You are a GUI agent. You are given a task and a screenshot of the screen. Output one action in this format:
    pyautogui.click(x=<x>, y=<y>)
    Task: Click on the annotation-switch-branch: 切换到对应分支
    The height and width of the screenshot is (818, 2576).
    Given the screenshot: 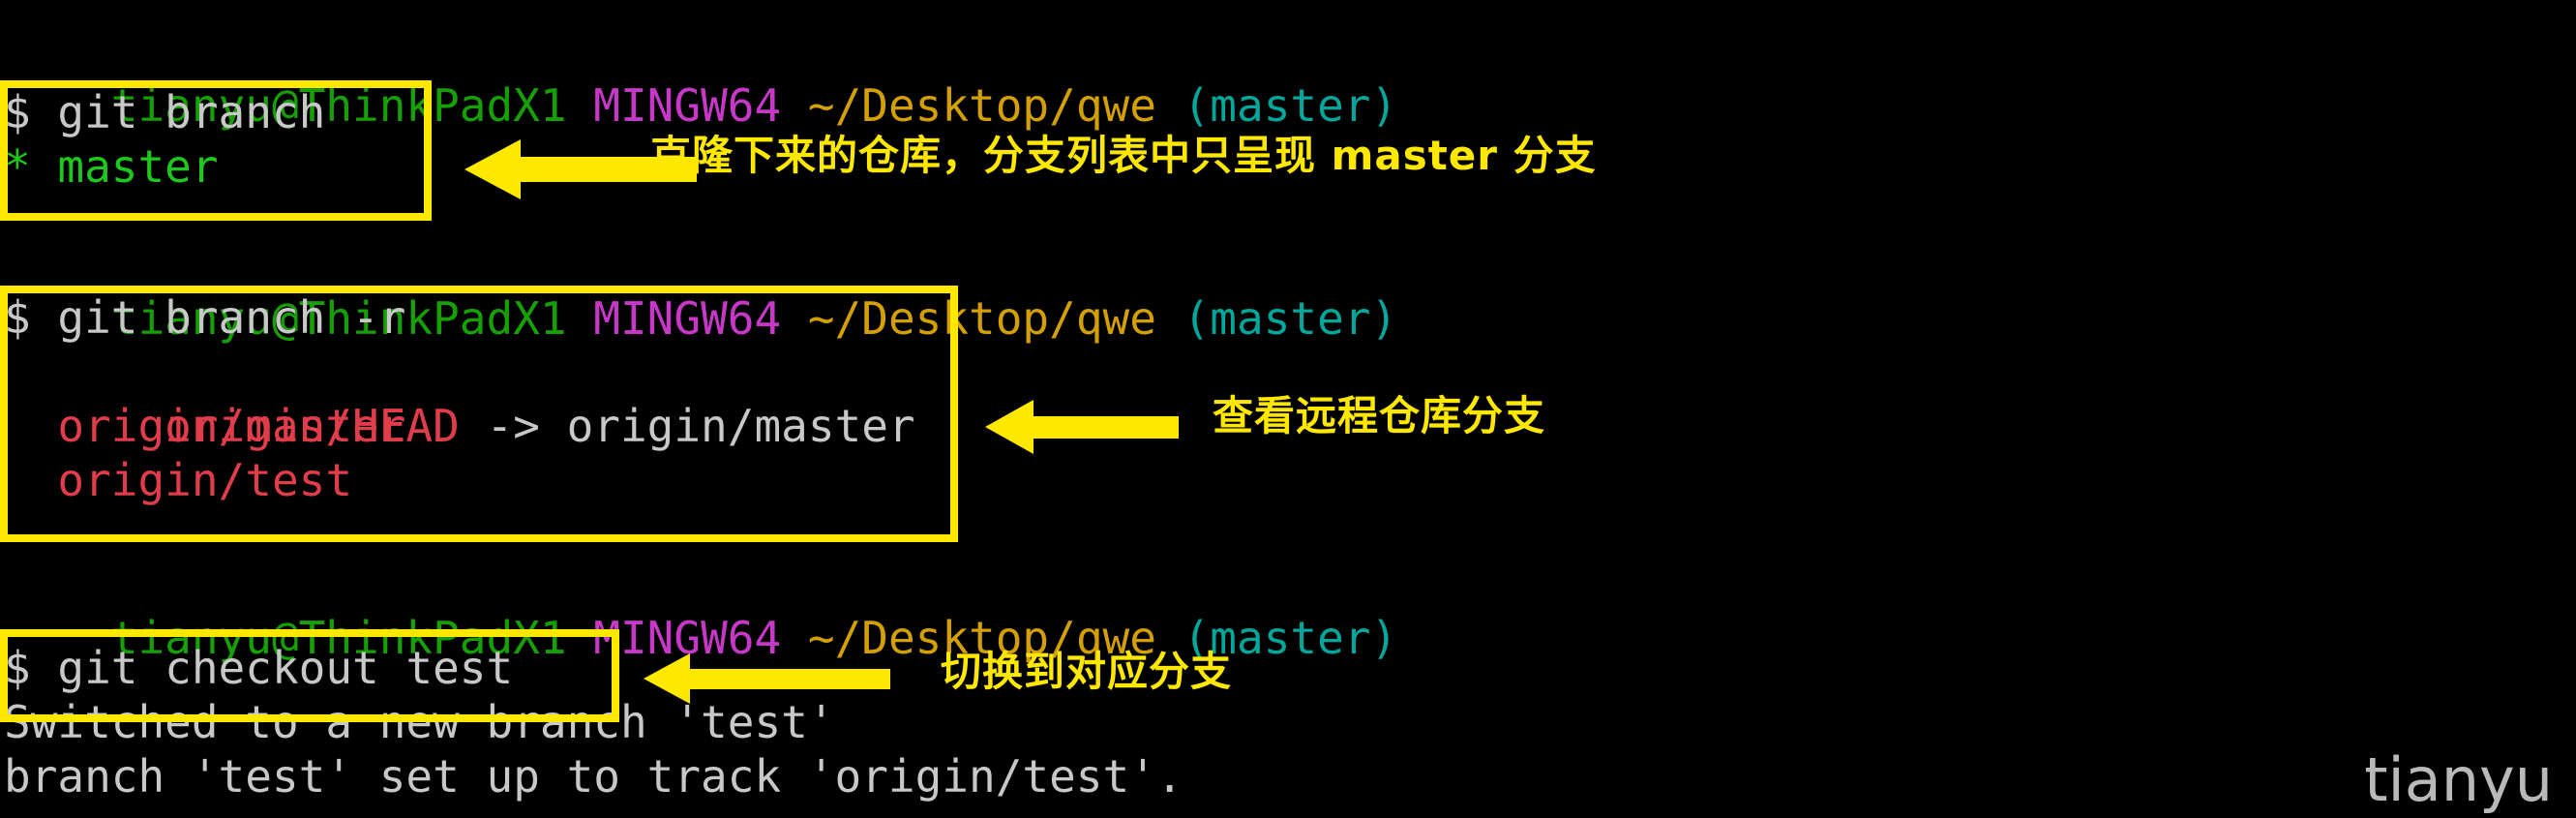 What is the action you would take?
    pyautogui.click(x=1087, y=671)
    